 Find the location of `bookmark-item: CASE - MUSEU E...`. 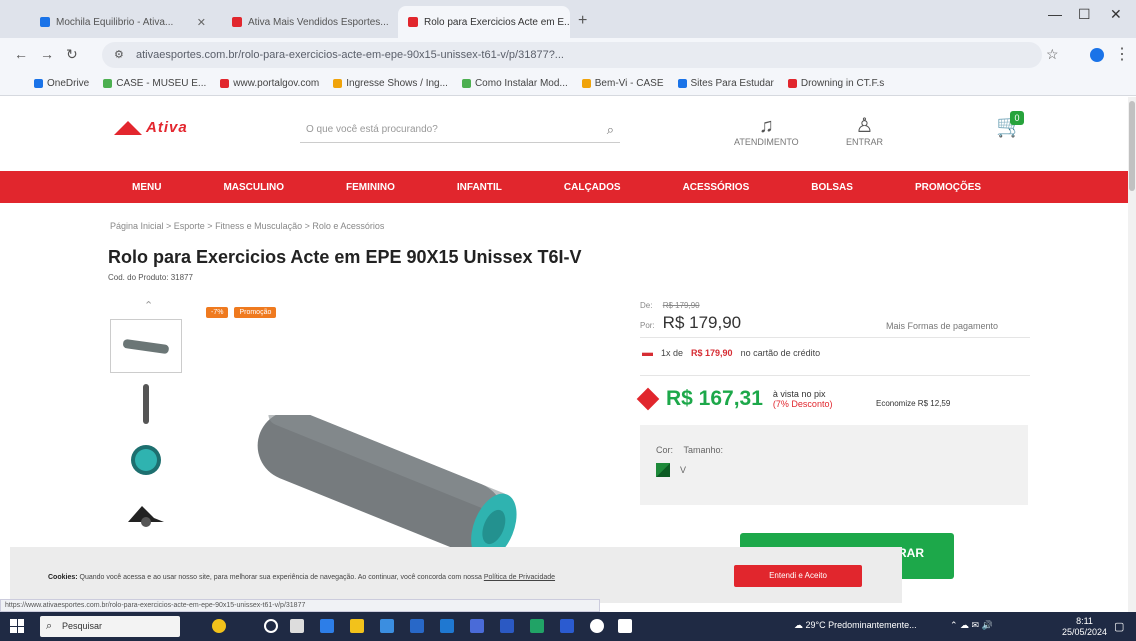

bookmark-item: CASE - MUSEU E... is located at coordinates (154, 83).